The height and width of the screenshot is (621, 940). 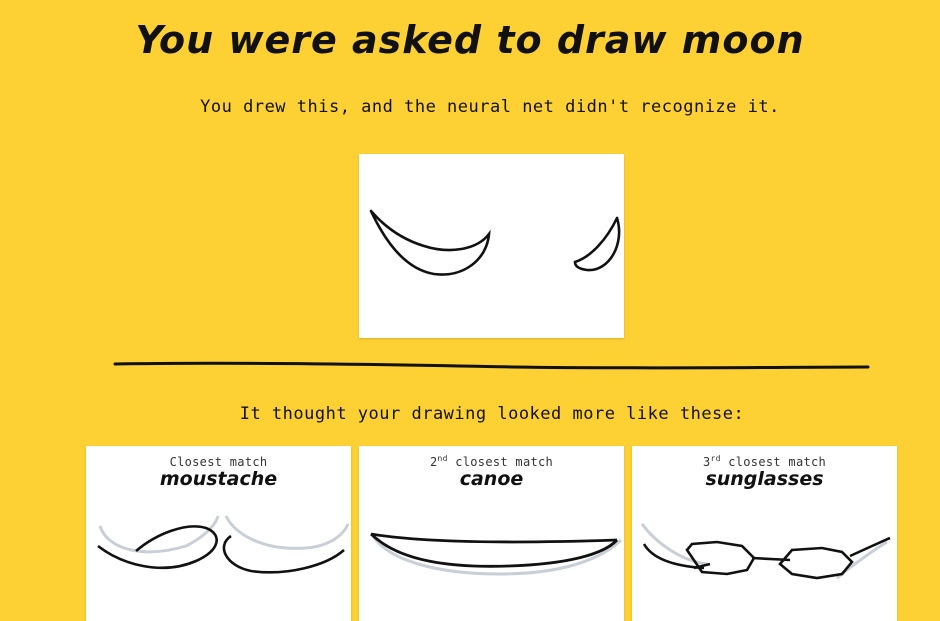 I want to click on page-title: You were asked to draw moon, so click(x=470, y=40).